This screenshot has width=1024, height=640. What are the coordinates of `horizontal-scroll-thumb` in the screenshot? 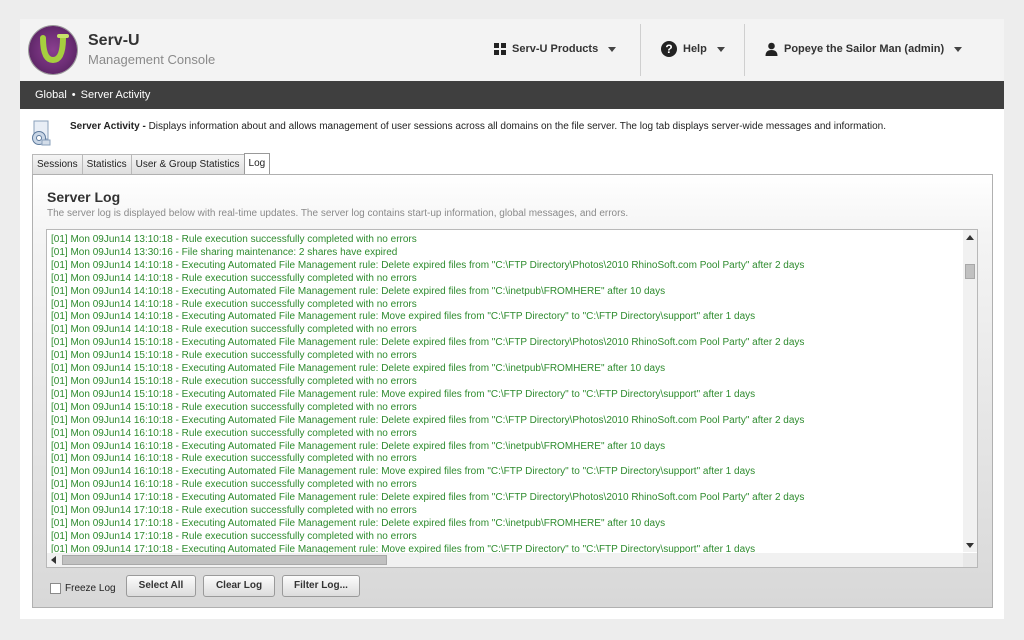 It's located at (224, 560).